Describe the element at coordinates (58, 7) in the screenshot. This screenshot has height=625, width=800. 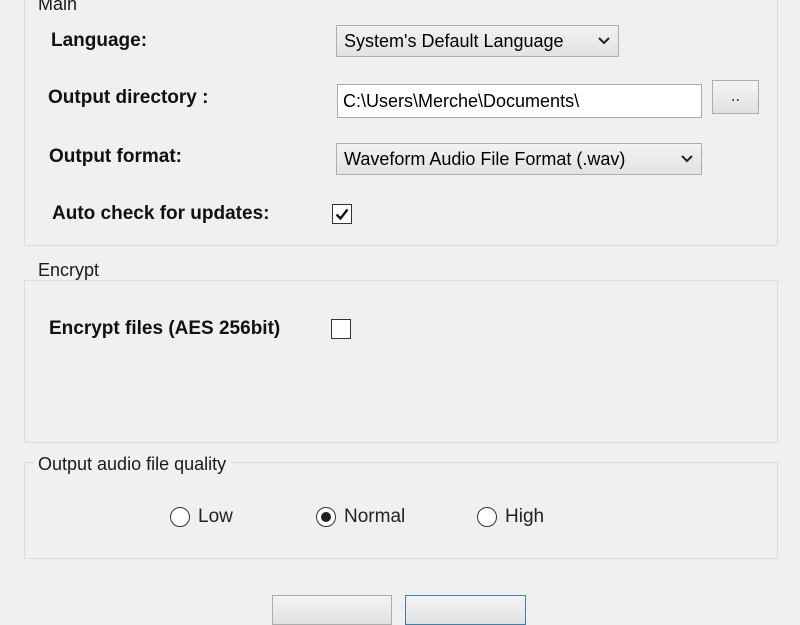
I see `main-group-title: Main` at that location.